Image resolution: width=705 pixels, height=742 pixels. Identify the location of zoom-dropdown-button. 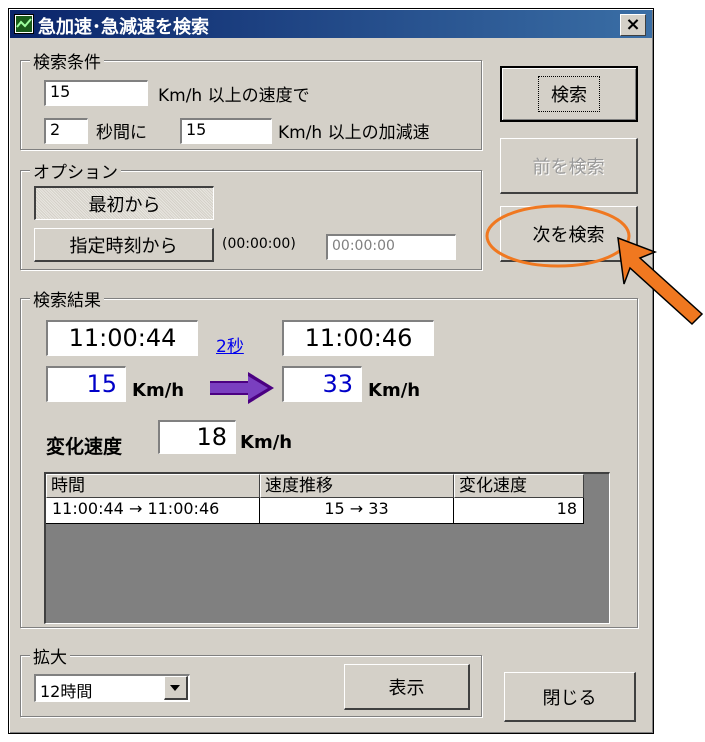
(176, 688).